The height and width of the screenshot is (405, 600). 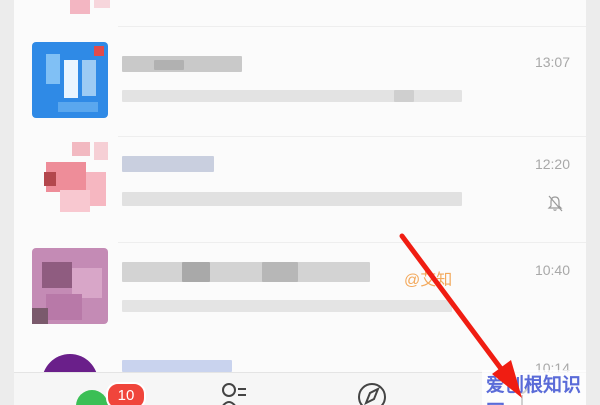 I want to click on message-time: 12:20, so click(x=552, y=164).